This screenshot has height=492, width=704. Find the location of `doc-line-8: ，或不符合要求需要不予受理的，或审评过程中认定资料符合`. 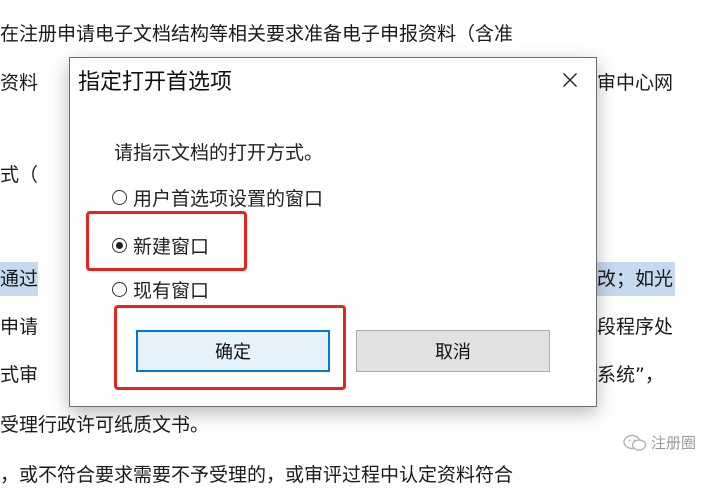

doc-line-8: ，或不符合要求需要不予受理的，或审评过程中认定资料符合 is located at coordinates (257, 475).